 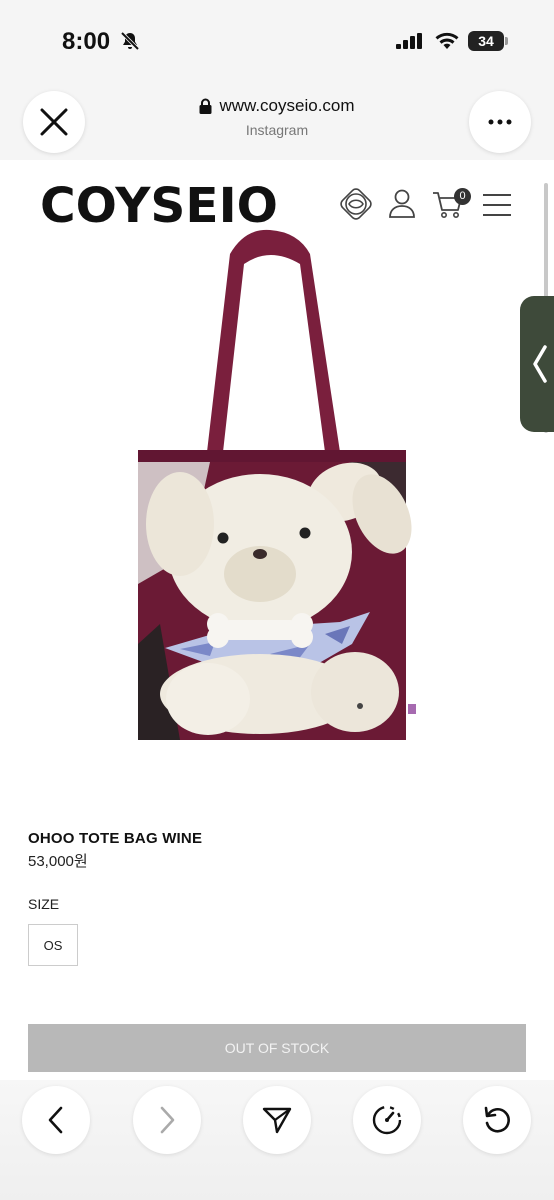 I want to click on chevron-right-icon, so click(x=167, y=1120).